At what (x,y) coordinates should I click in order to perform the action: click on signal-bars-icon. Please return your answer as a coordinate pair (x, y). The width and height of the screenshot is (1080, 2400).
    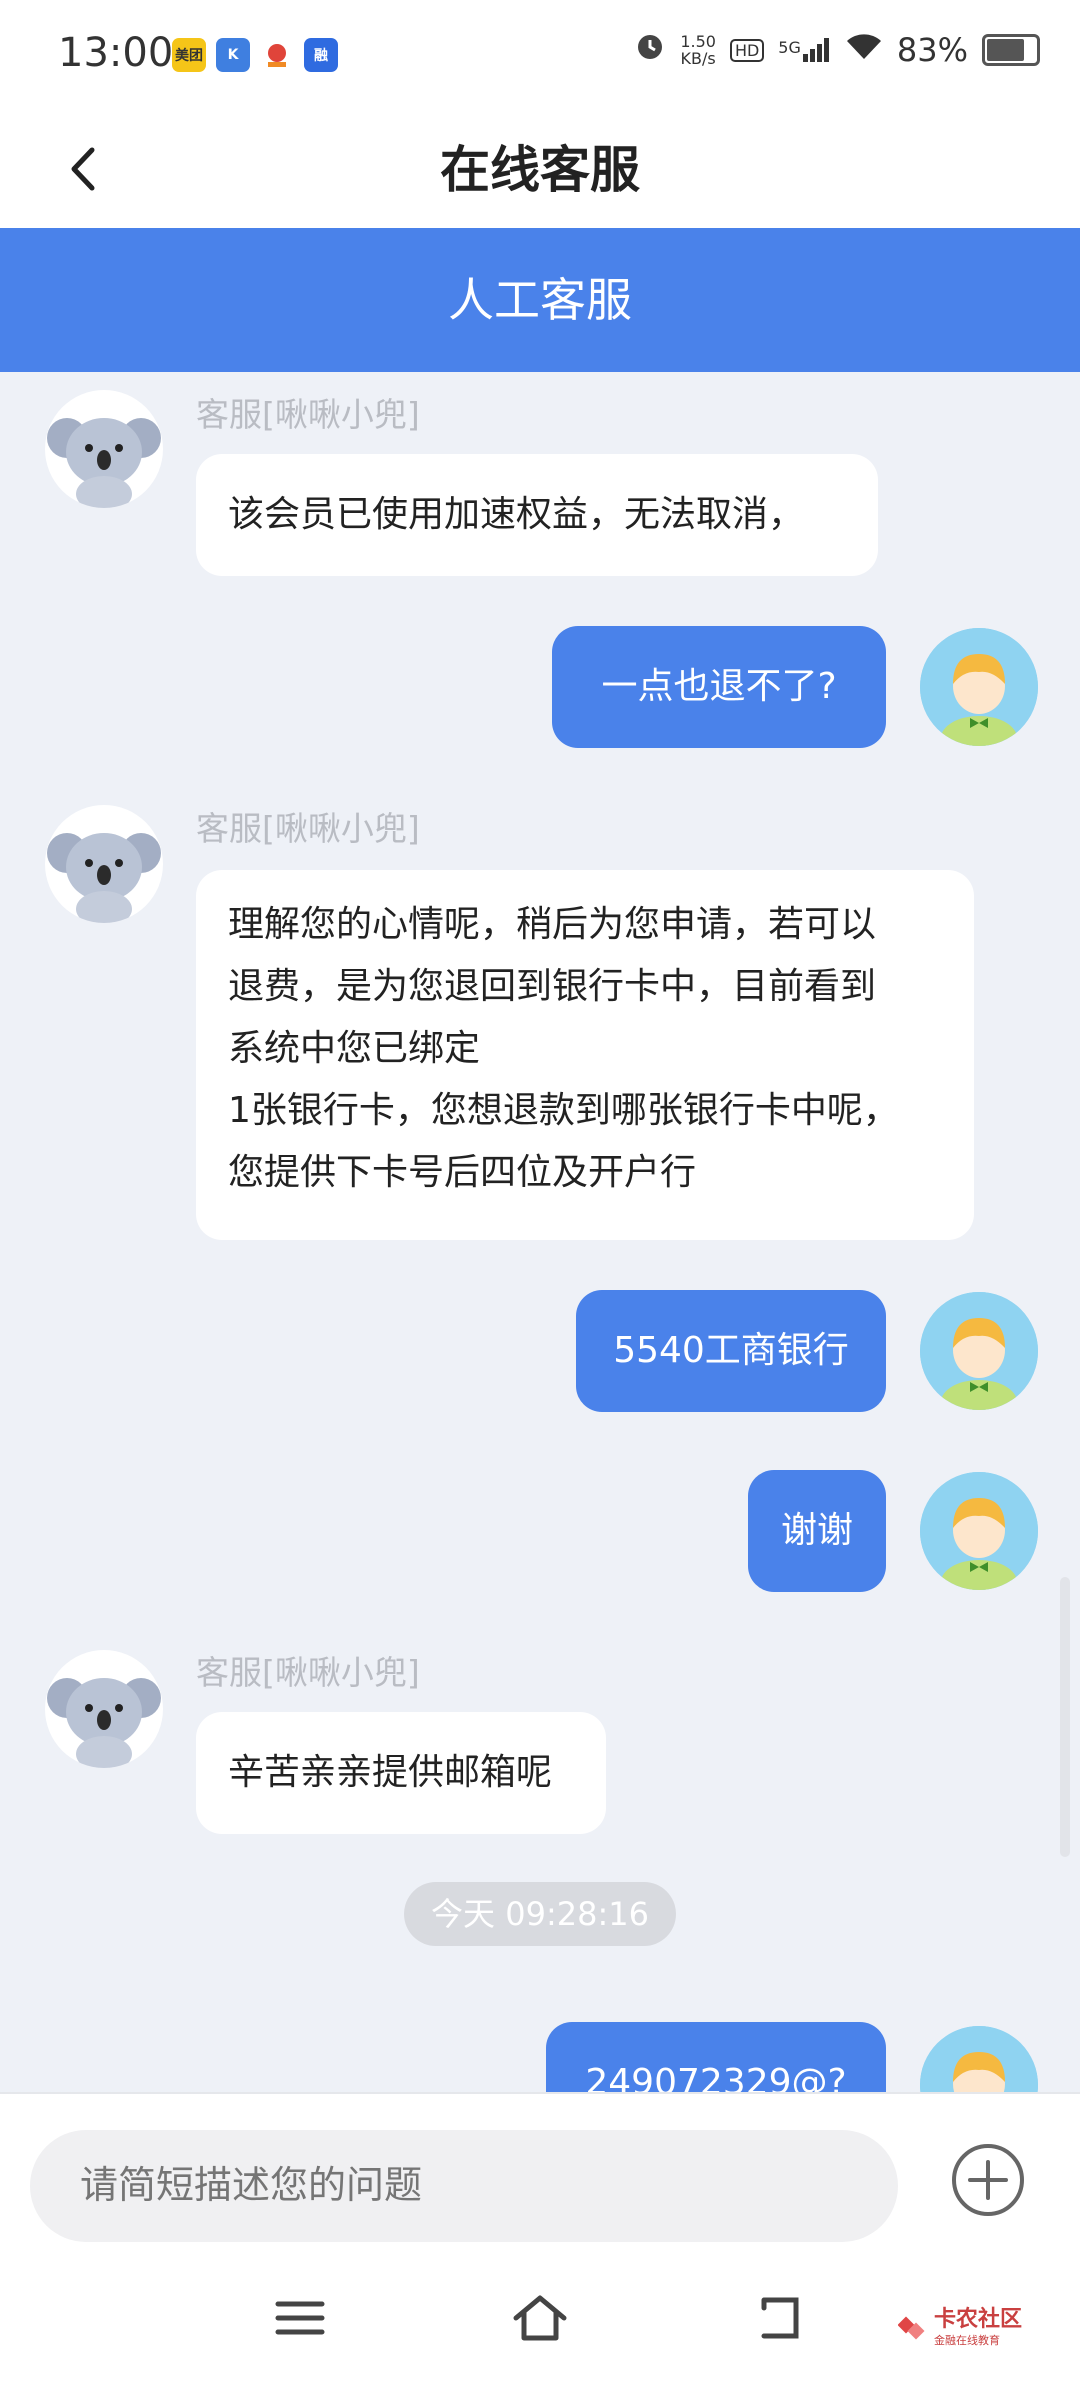
    Looking at the image, I should click on (815, 50).